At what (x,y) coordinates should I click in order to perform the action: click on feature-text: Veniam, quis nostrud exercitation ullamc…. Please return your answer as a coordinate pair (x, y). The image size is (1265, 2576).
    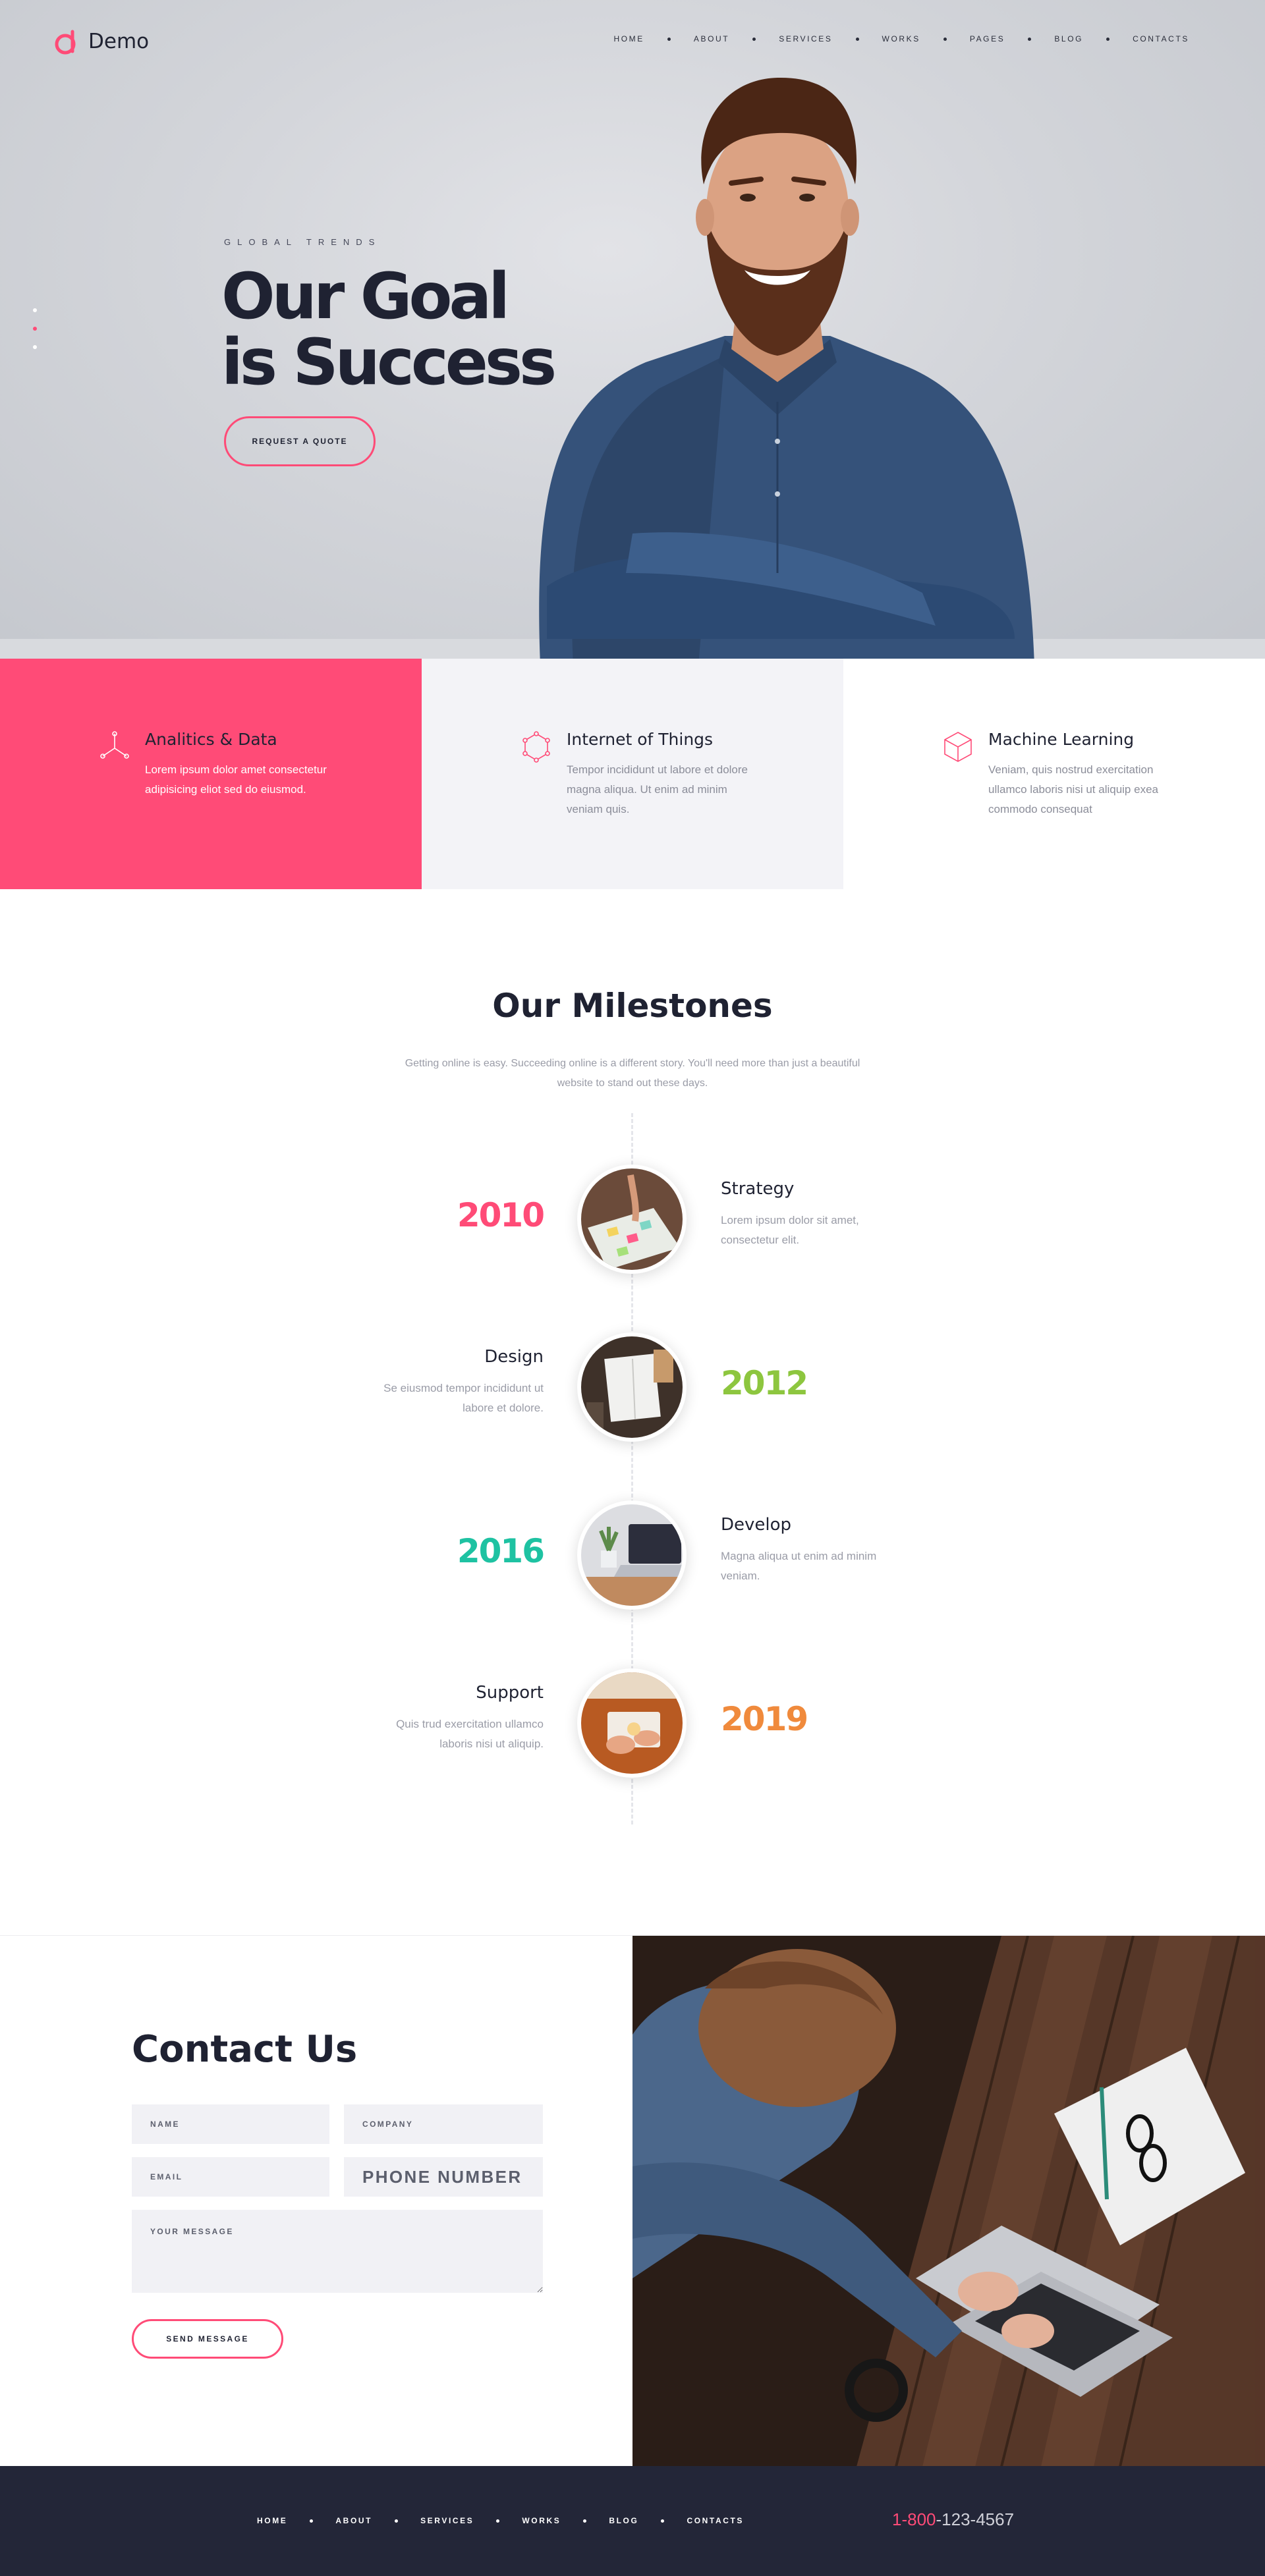
    Looking at the image, I should click on (1073, 789).